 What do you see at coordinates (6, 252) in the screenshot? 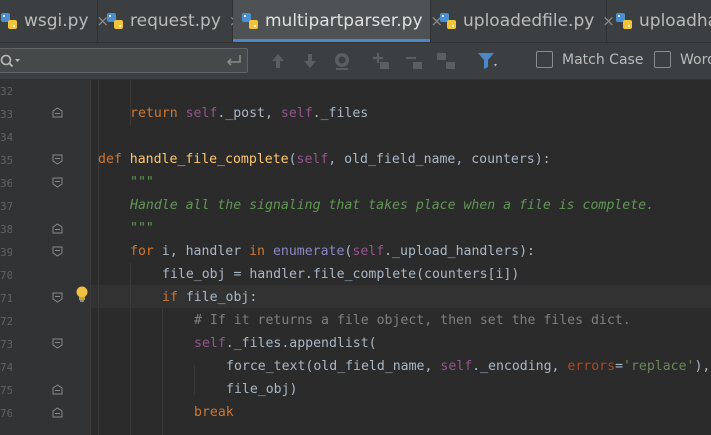
I see `line-number: 39` at bounding box center [6, 252].